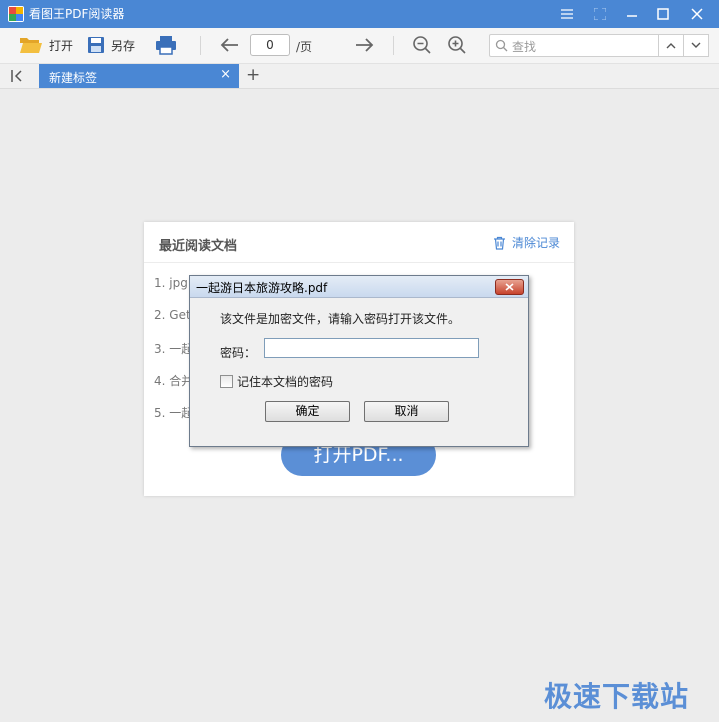 Image resolution: width=719 pixels, height=722 pixels. I want to click on arrow-right-icon, so click(365, 45).